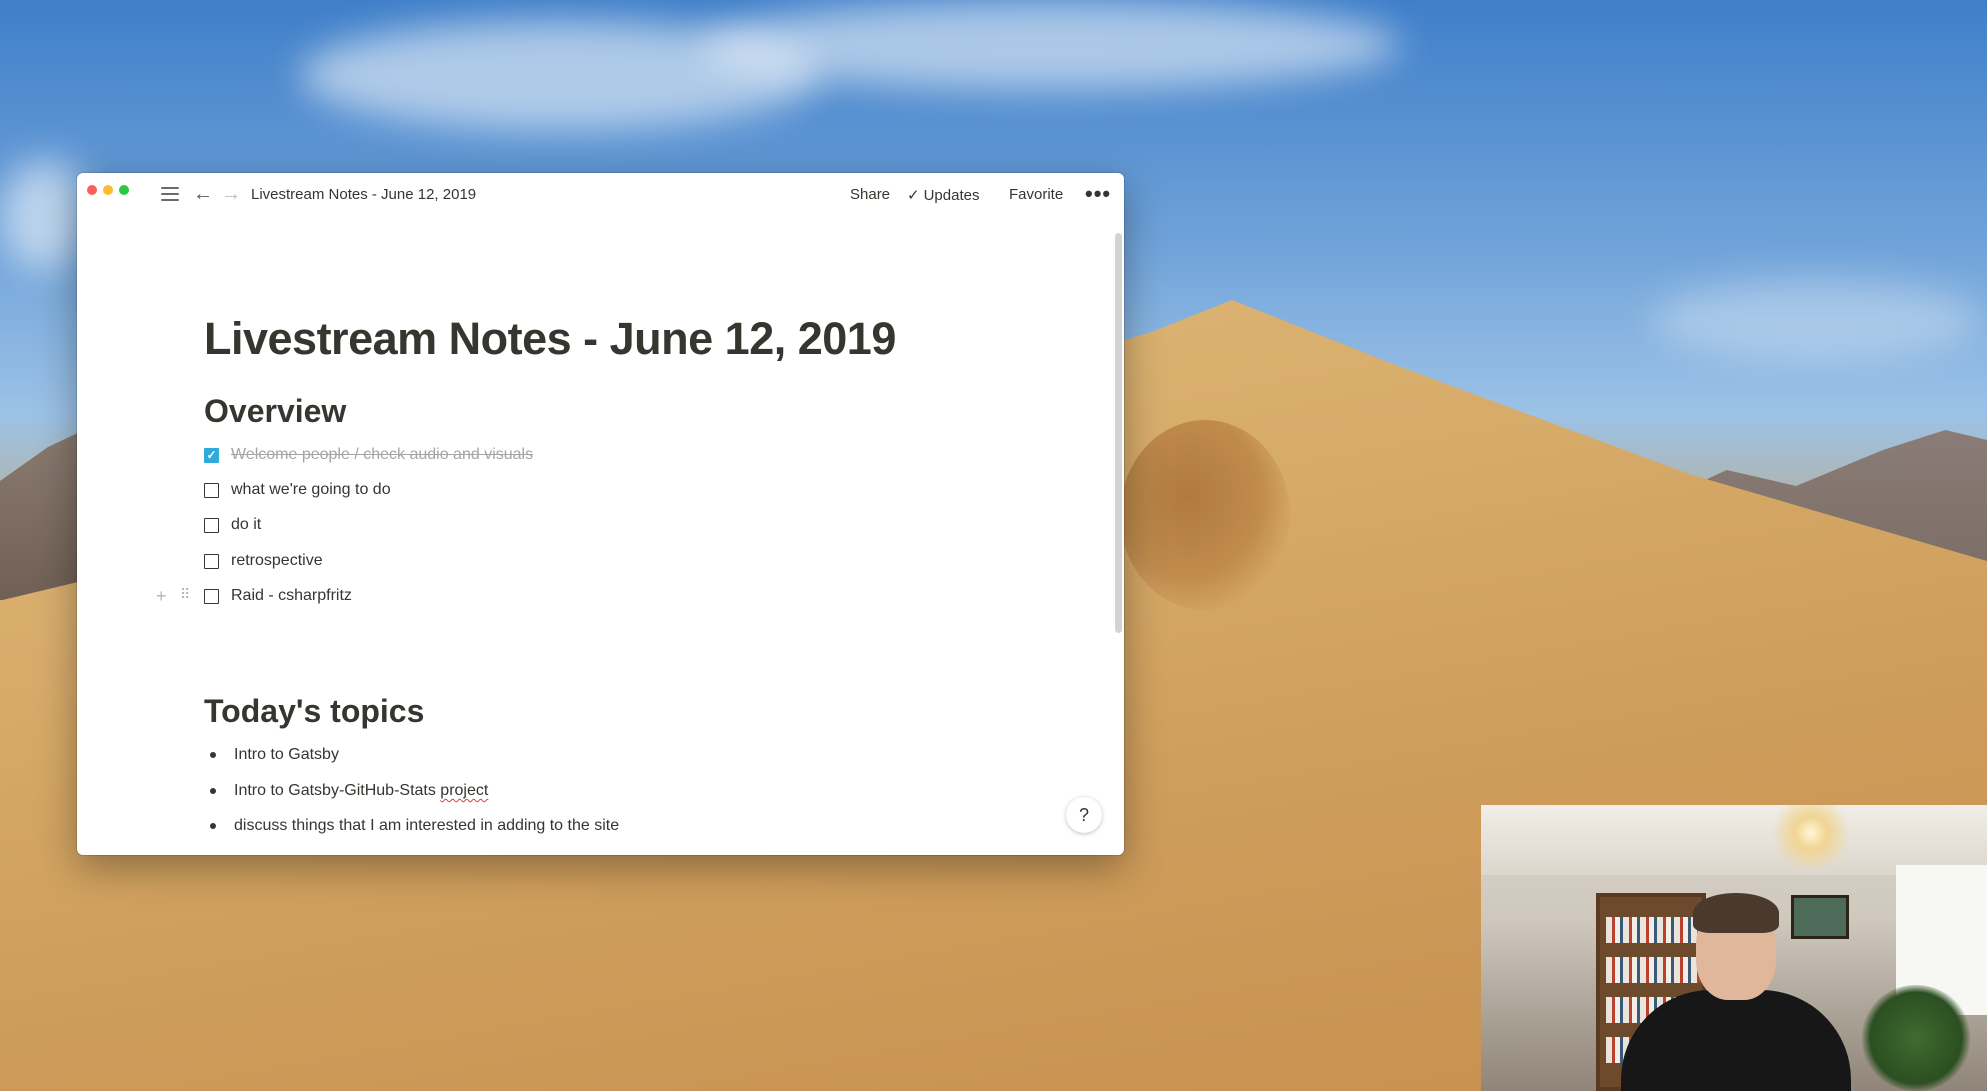 The height and width of the screenshot is (1091, 1987). Describe the element at coordinates (913, 195) in the screenshot. I see `checkmark-icon: ✓` at that location.